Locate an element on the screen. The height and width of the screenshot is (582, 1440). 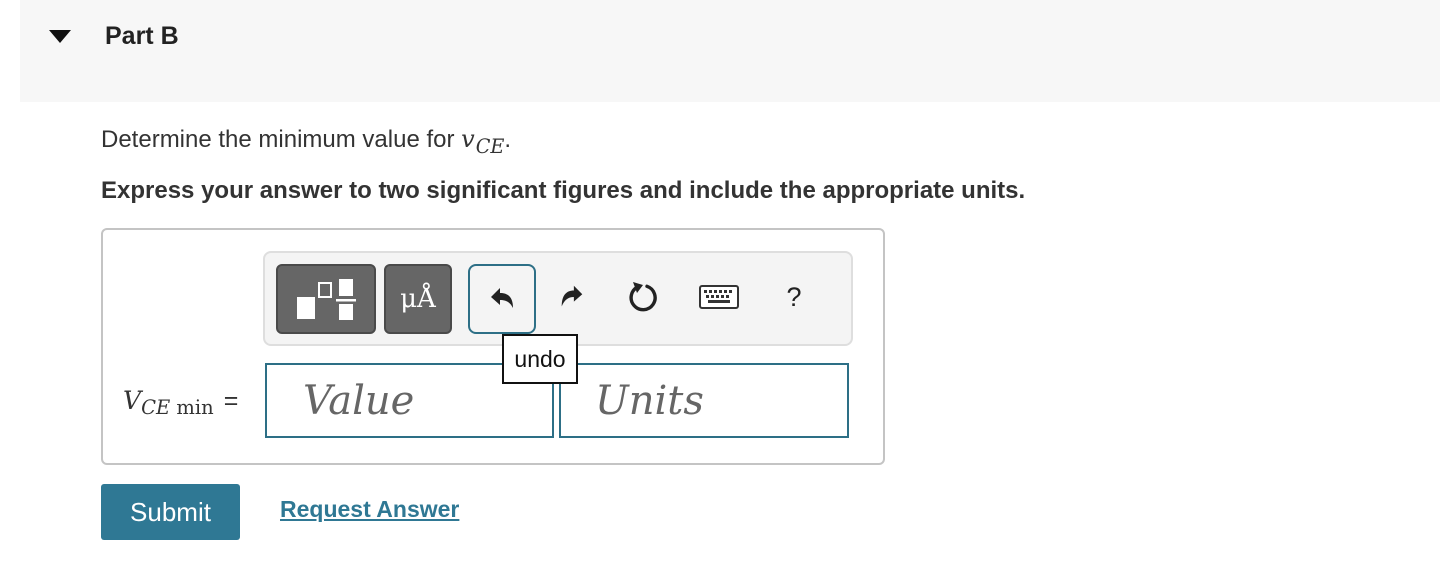
question-suffix: . is located at coordinates (508, 139).